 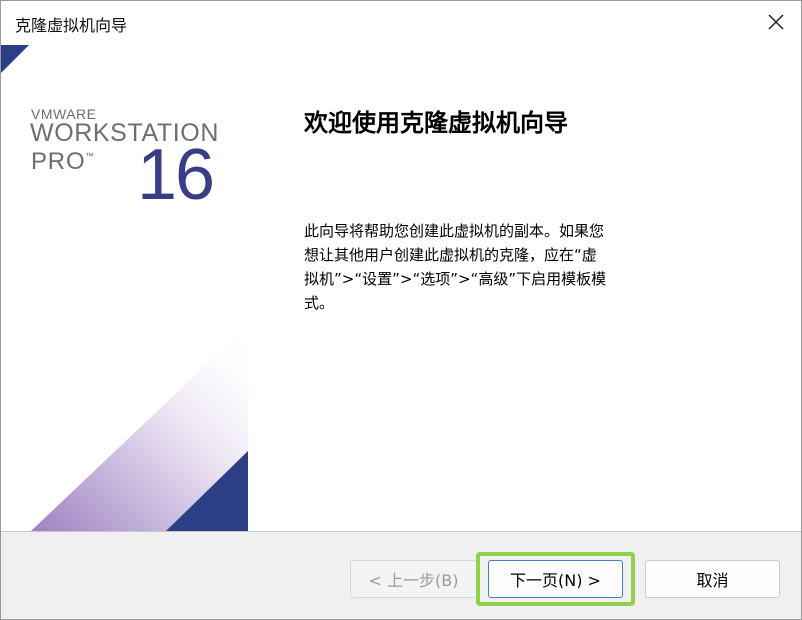 What do you see at coordinates (413, 579) in the screenshot?
I see `back-button: < 上一步(B)` at bounding box center [413, 579].